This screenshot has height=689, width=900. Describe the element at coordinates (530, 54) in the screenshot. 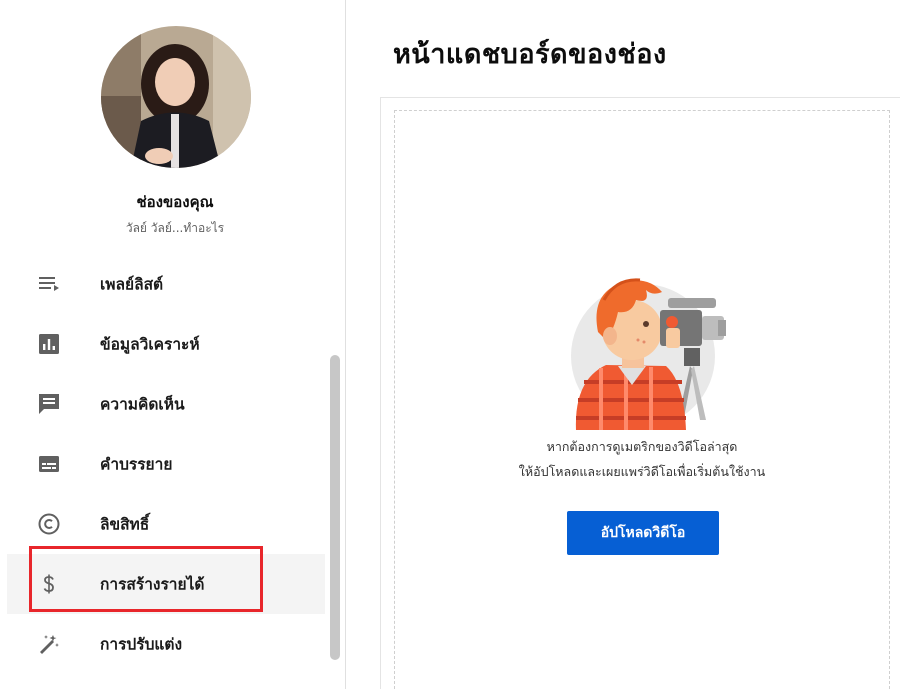

I see `page-title: หน้าแดชบอร์ดของช่อง` at that location.